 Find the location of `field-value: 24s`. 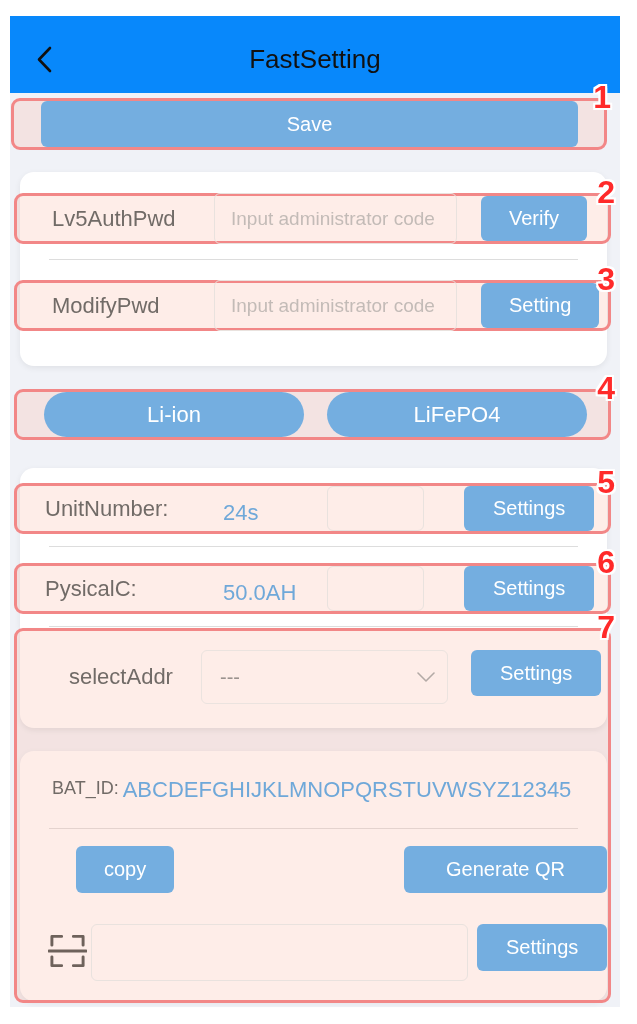

field-value: 24s is located at coordinates (241, 512).